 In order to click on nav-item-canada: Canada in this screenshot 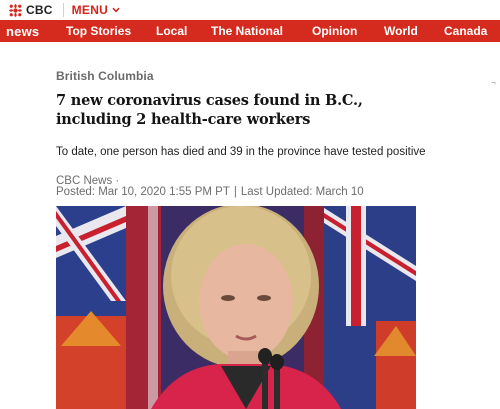, I will do `click(465, 31)`.